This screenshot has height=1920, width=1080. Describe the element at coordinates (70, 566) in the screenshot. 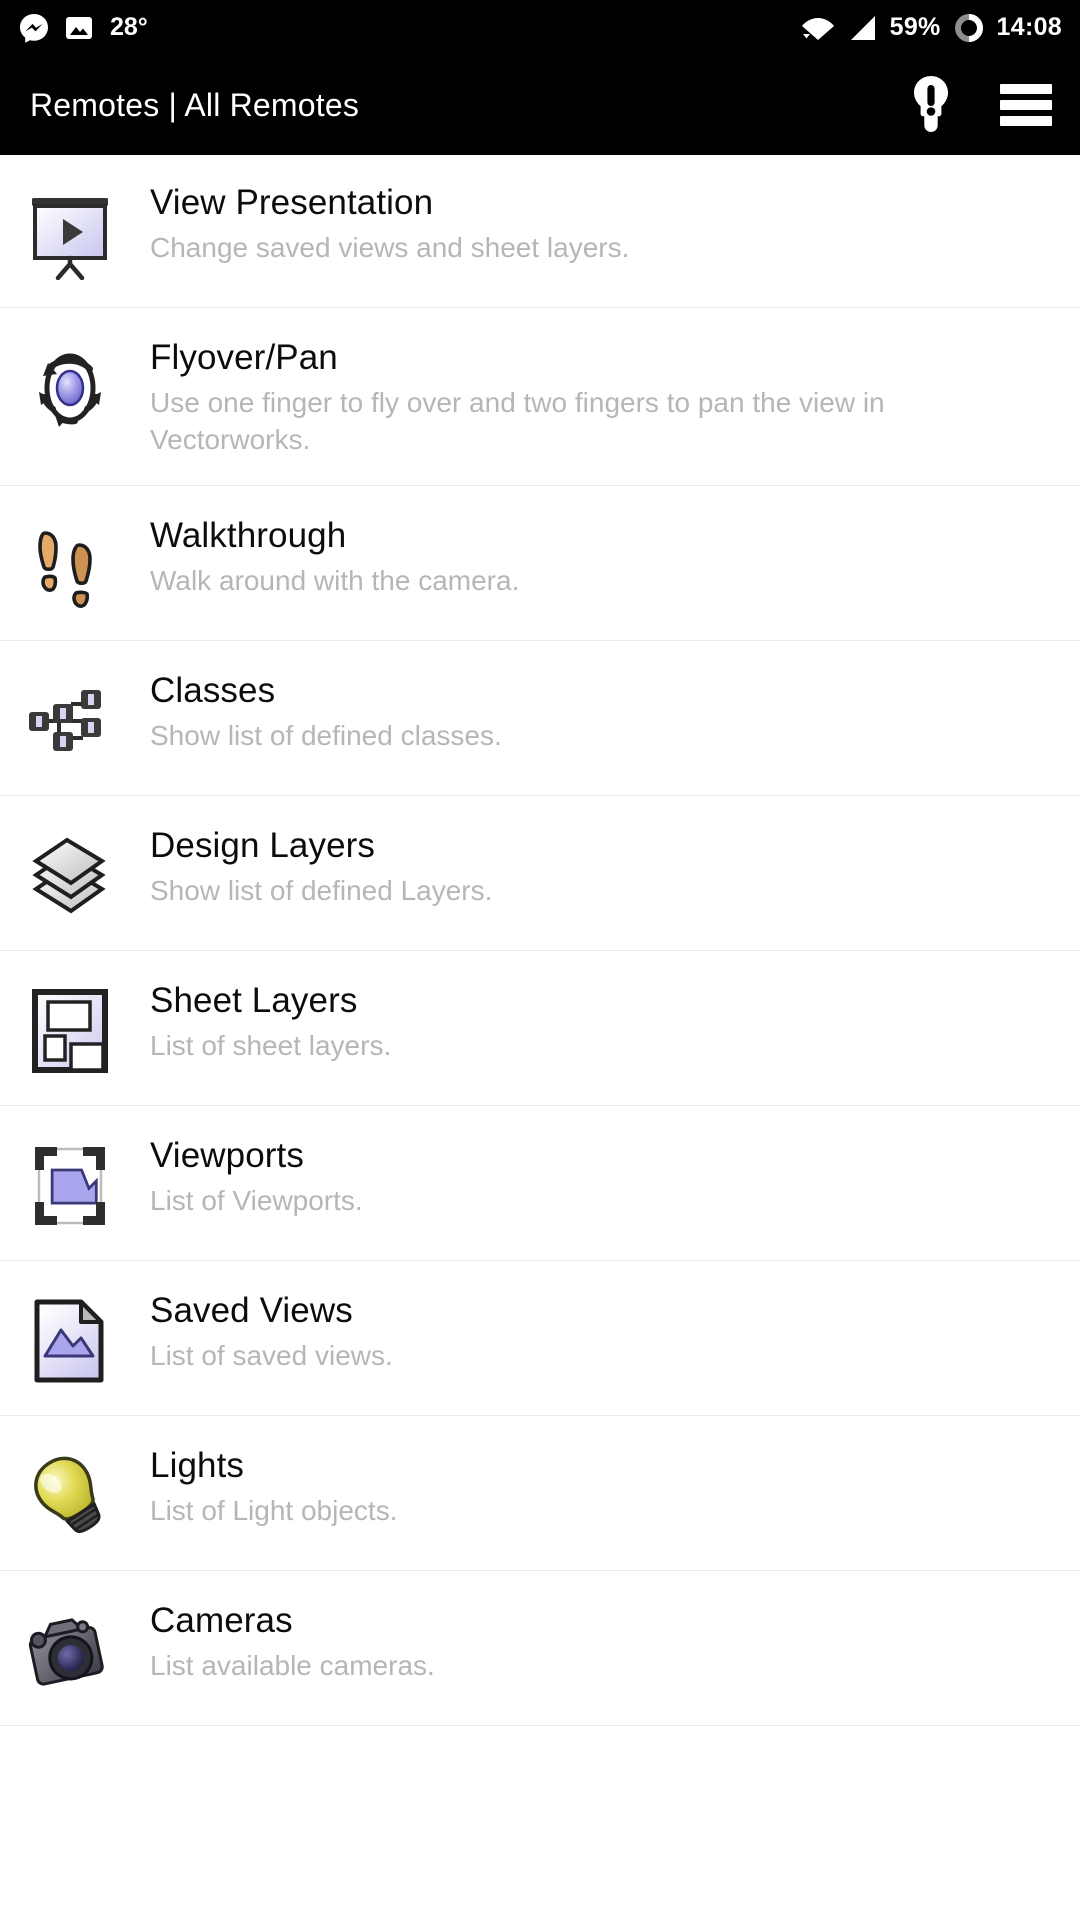

I see `footprints-icon` at that location.